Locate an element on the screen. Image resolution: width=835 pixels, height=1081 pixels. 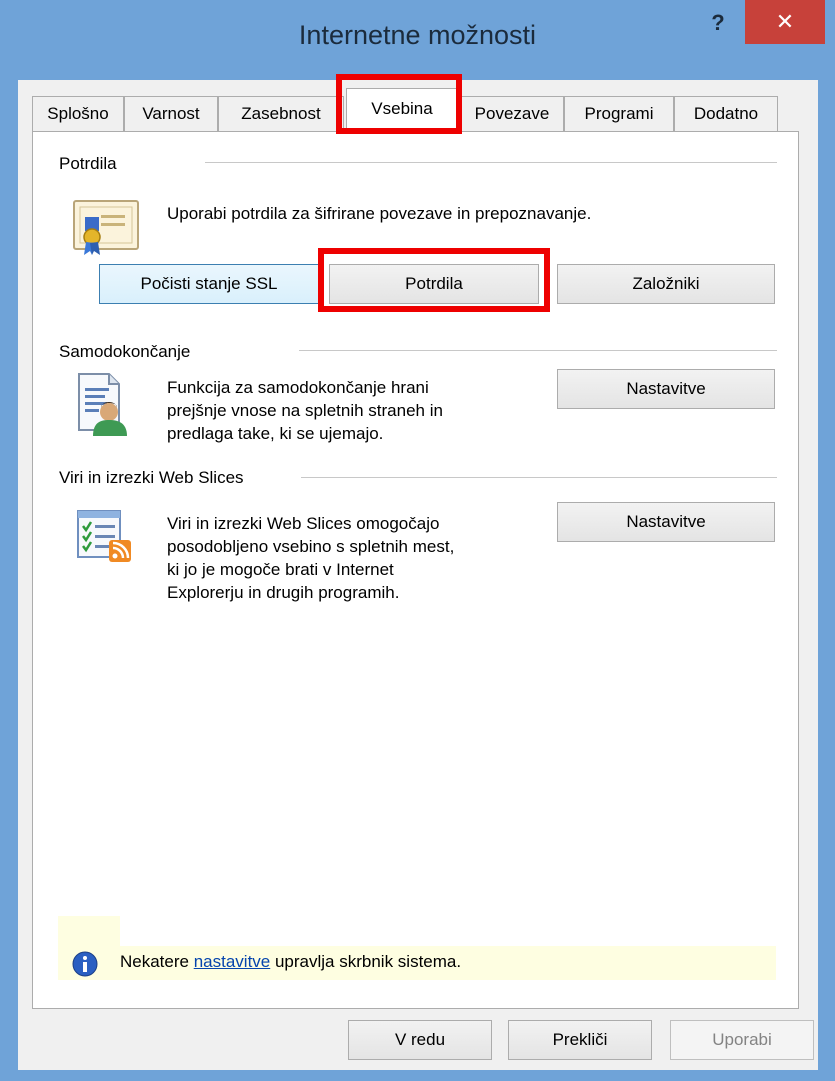
feeds-description-line: Viri in izrezki Web Slices omogočajo is located at coordinates (303, 523).